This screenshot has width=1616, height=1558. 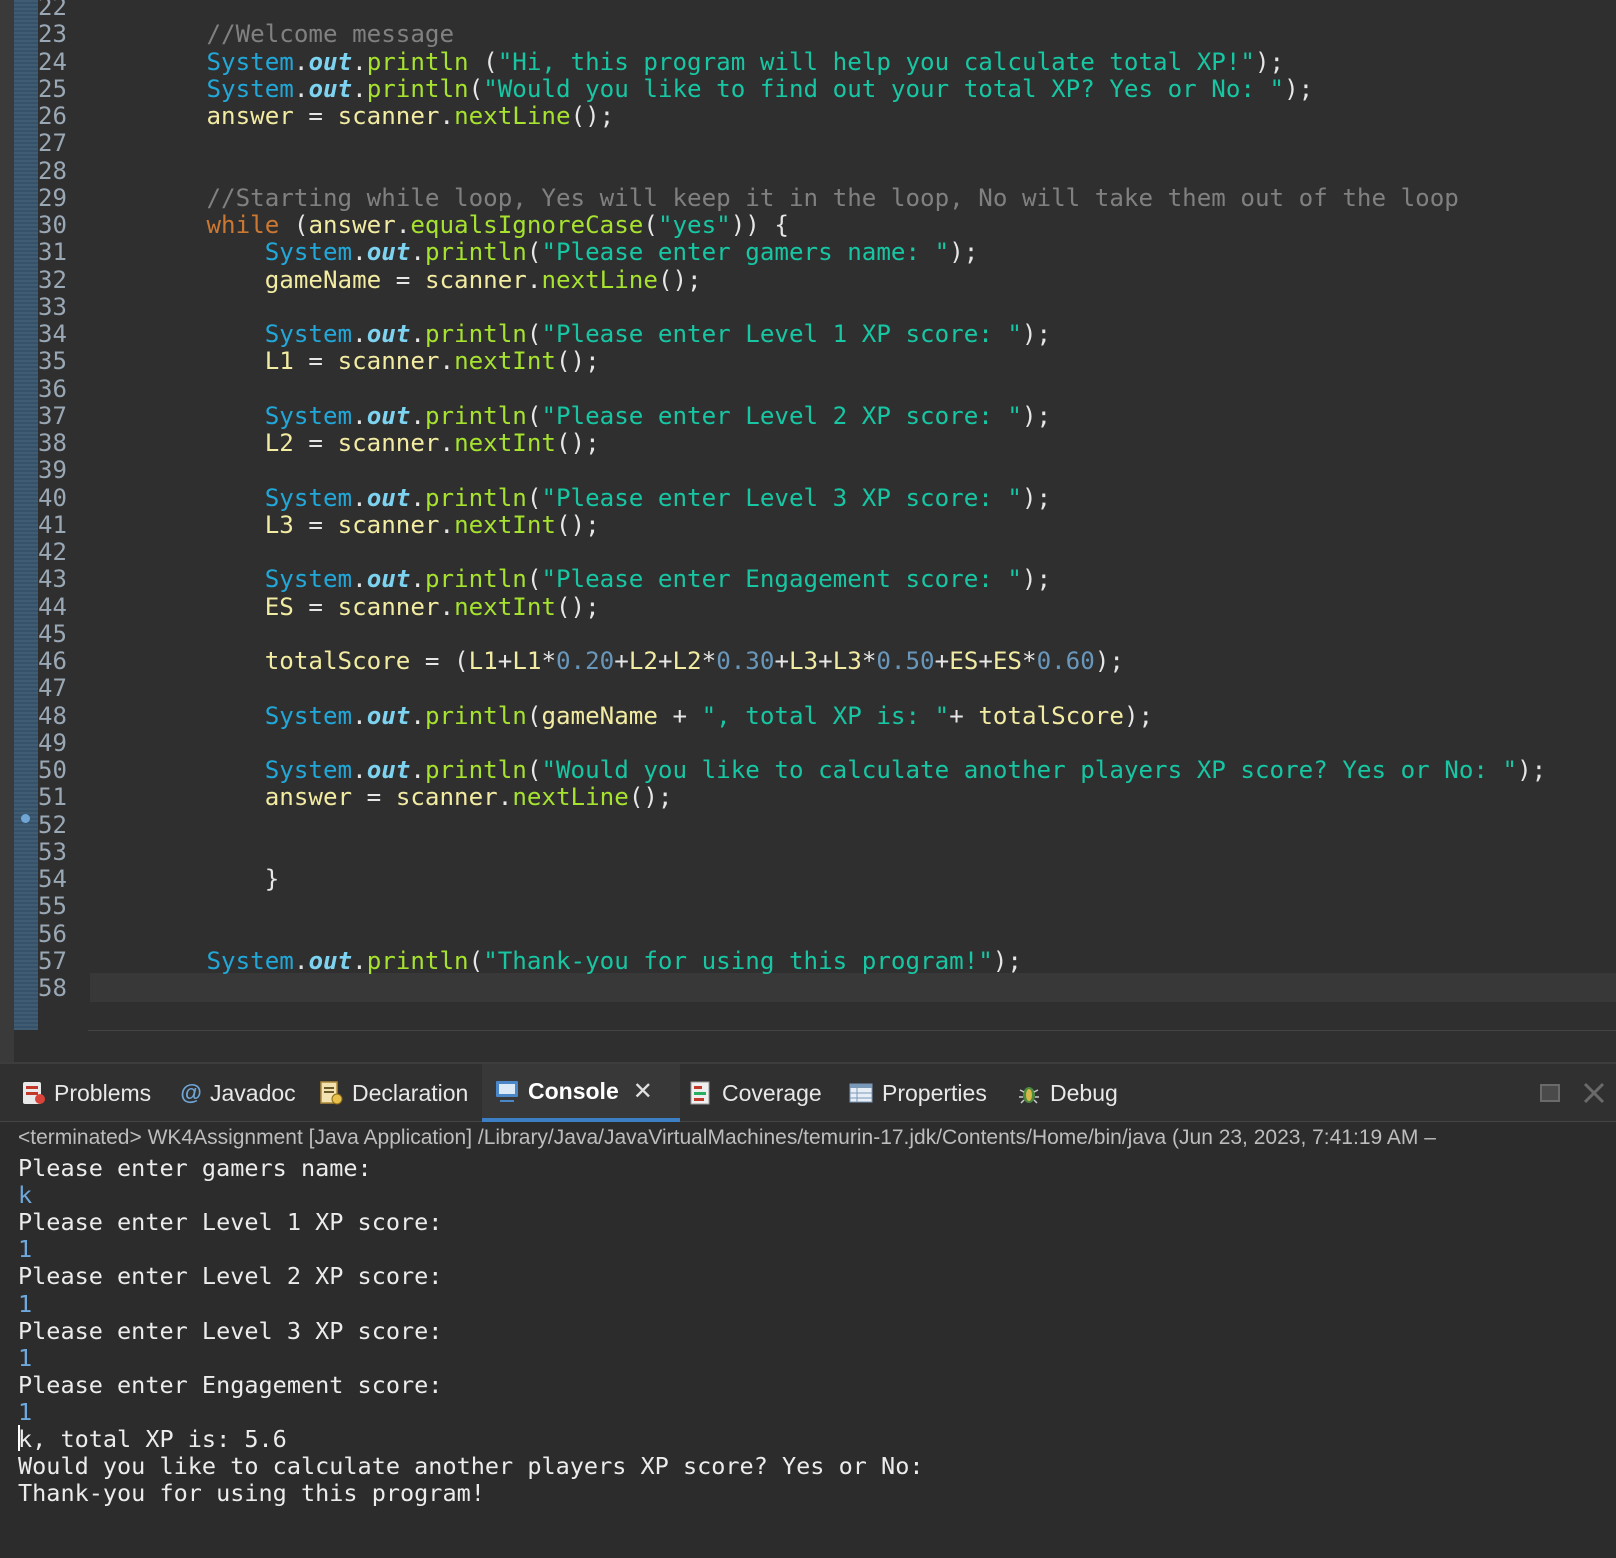 I want to click on tab-declaration: Declaration, so click(x=393, y=1093).